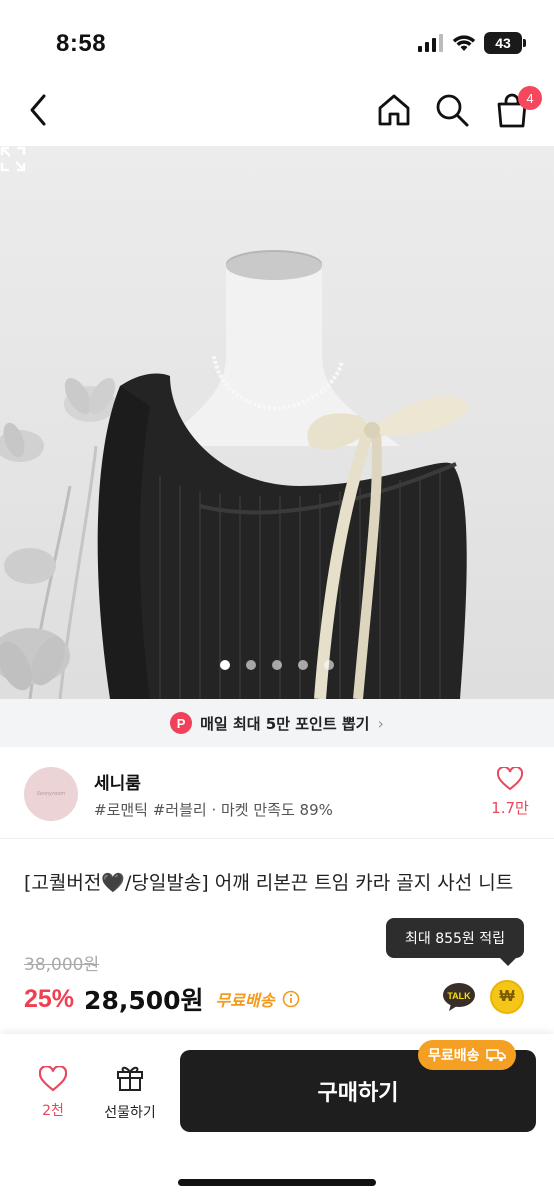 The height and width of the screenshot is (1200, 554). Describe the element at coordinates (530, 98) in the screenshot. I see `cart-count-badge: 4` at that location.